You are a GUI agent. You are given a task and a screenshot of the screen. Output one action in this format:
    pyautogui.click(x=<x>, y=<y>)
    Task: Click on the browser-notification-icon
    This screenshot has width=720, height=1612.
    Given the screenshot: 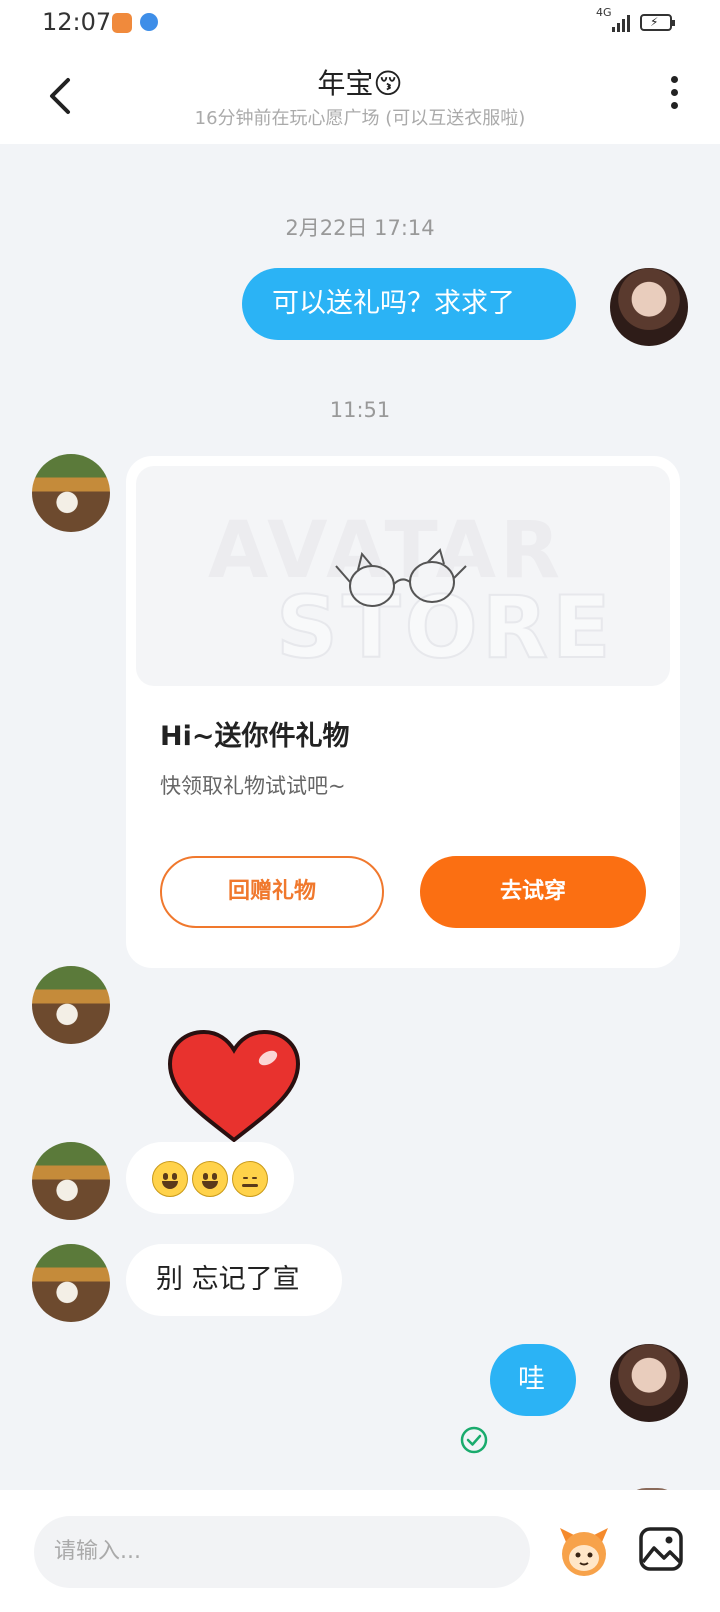 What is the action you would take?
    pyautogui.click(x=149, y=22)
    